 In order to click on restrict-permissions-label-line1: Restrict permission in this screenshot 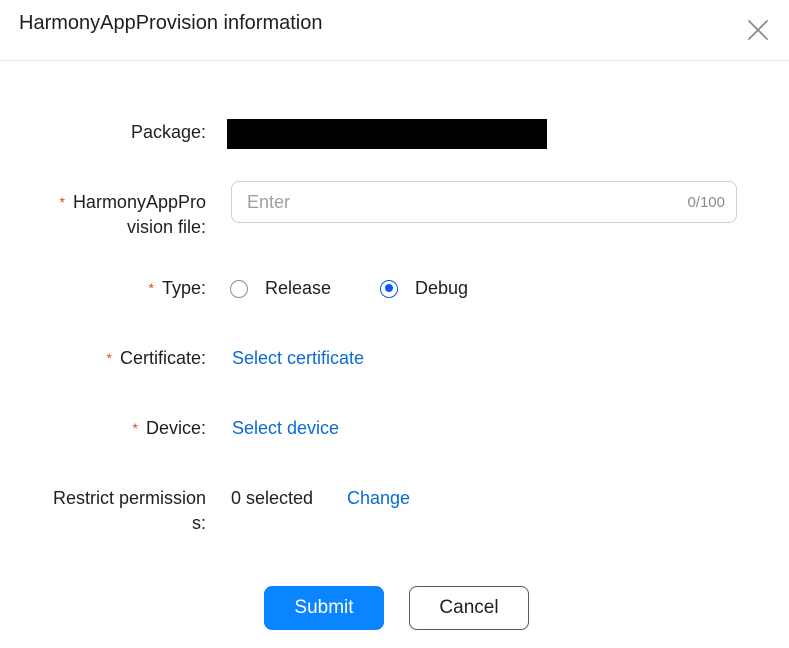, I will do `click(129, 498)`.